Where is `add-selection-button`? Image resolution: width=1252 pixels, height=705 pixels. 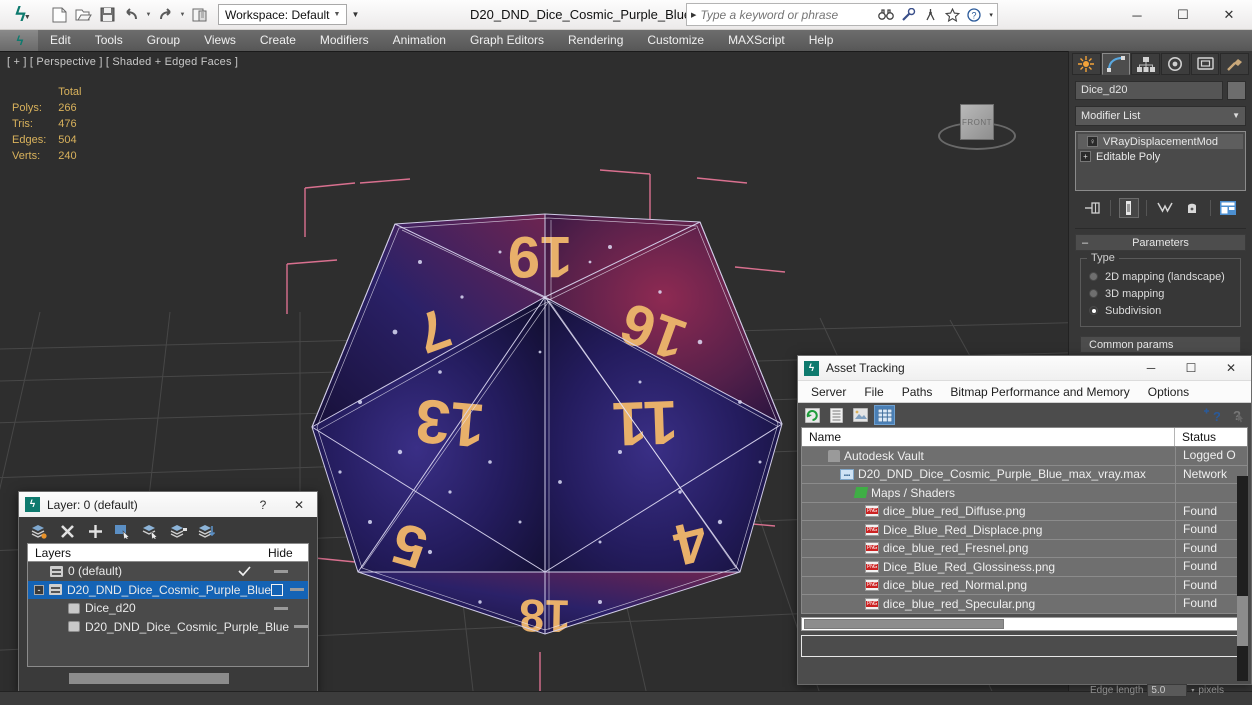 add-selection-button is located at coordinates (95, 531).